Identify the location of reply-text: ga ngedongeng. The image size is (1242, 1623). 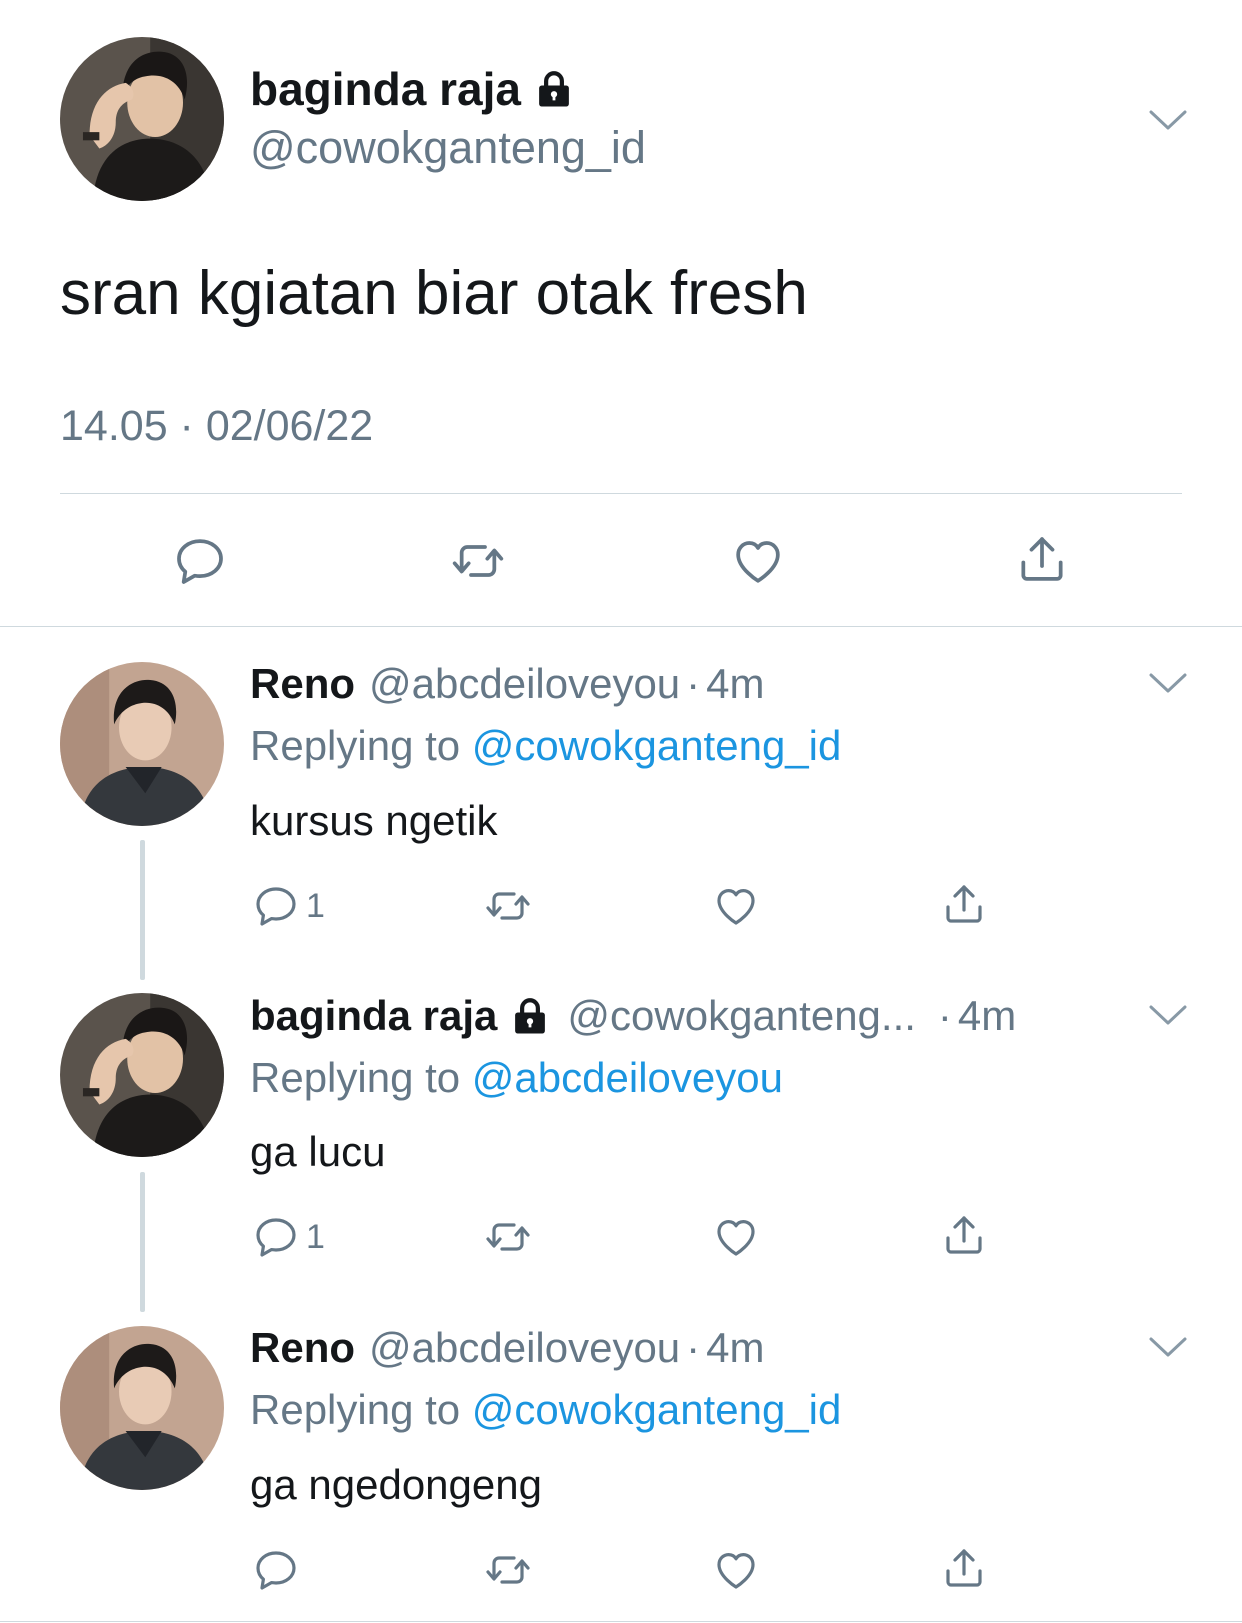
(396, 1484).